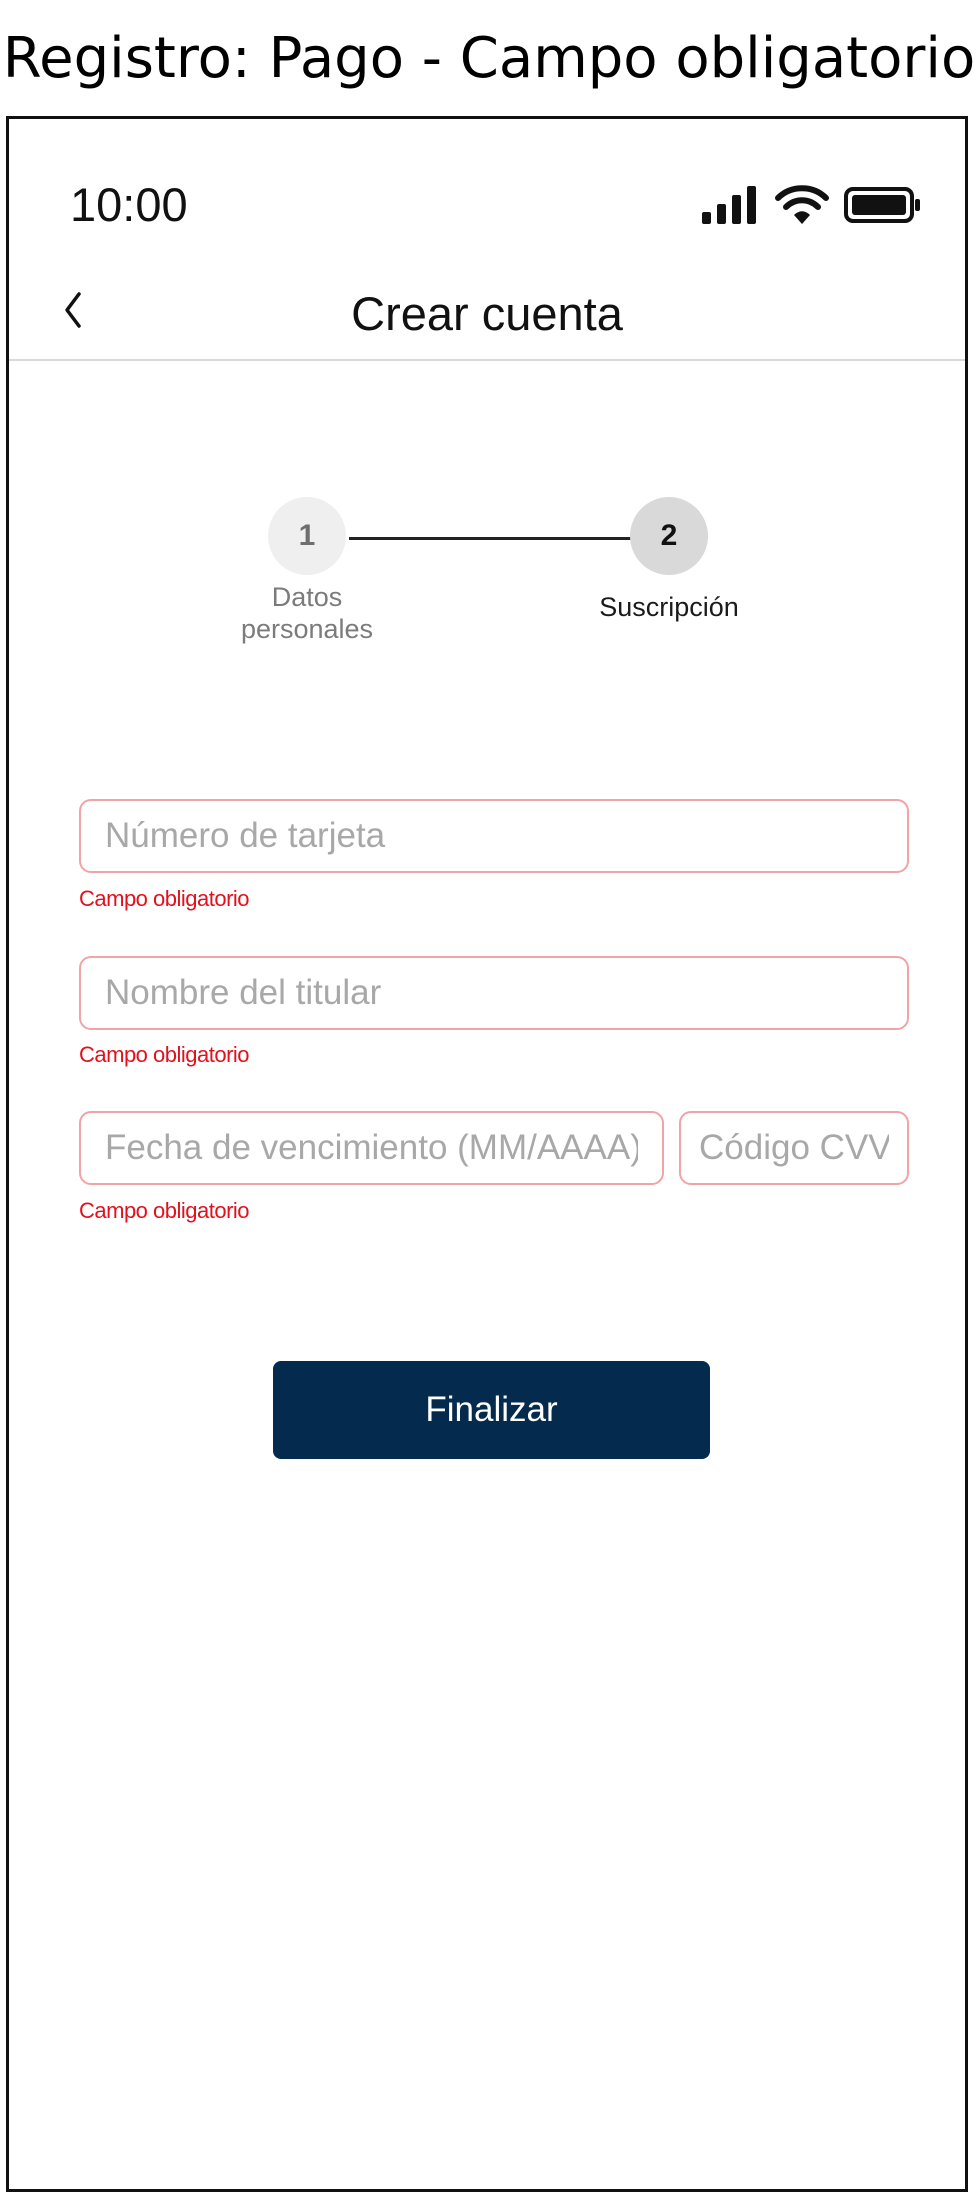 Image resolution: width=978 pixels, height=2200 pixels. I want to click on expiry-date-input, so click(371, 1148).